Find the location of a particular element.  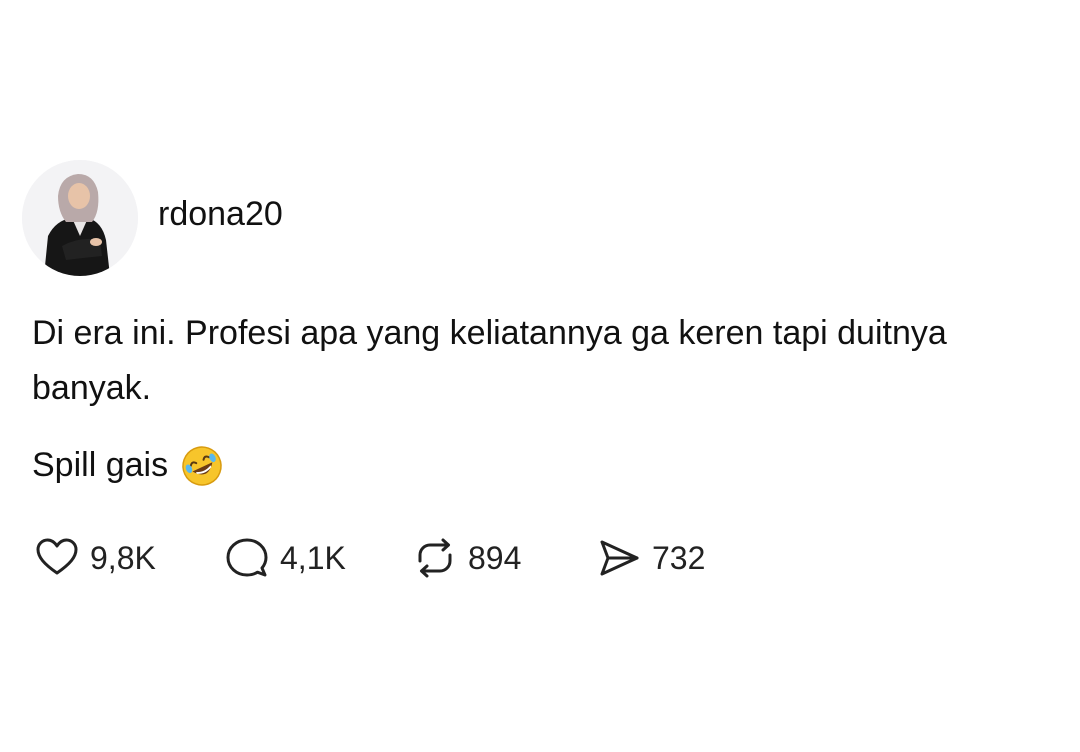

avatar is located at coordinates (80, 218).